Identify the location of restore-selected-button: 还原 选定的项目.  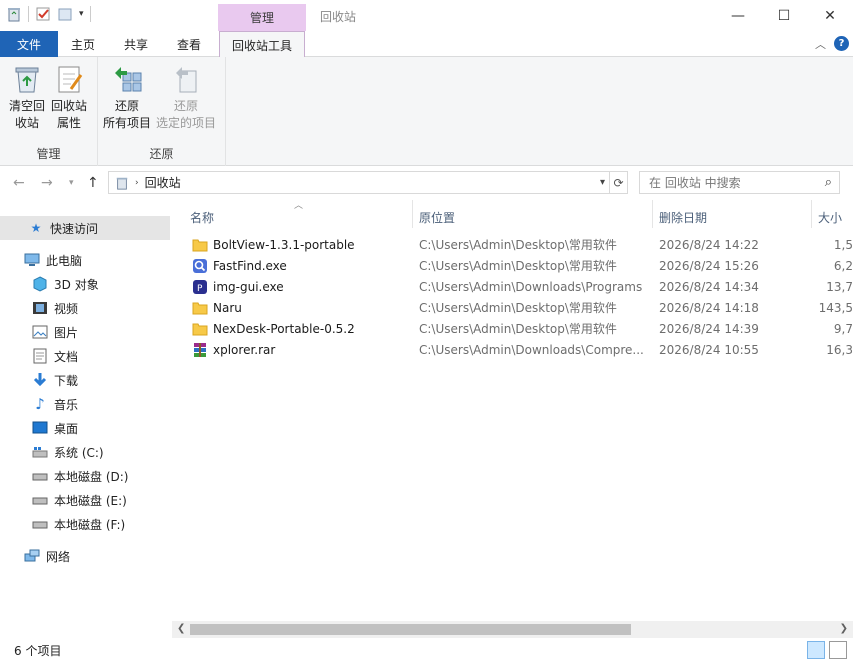
(186, 97).